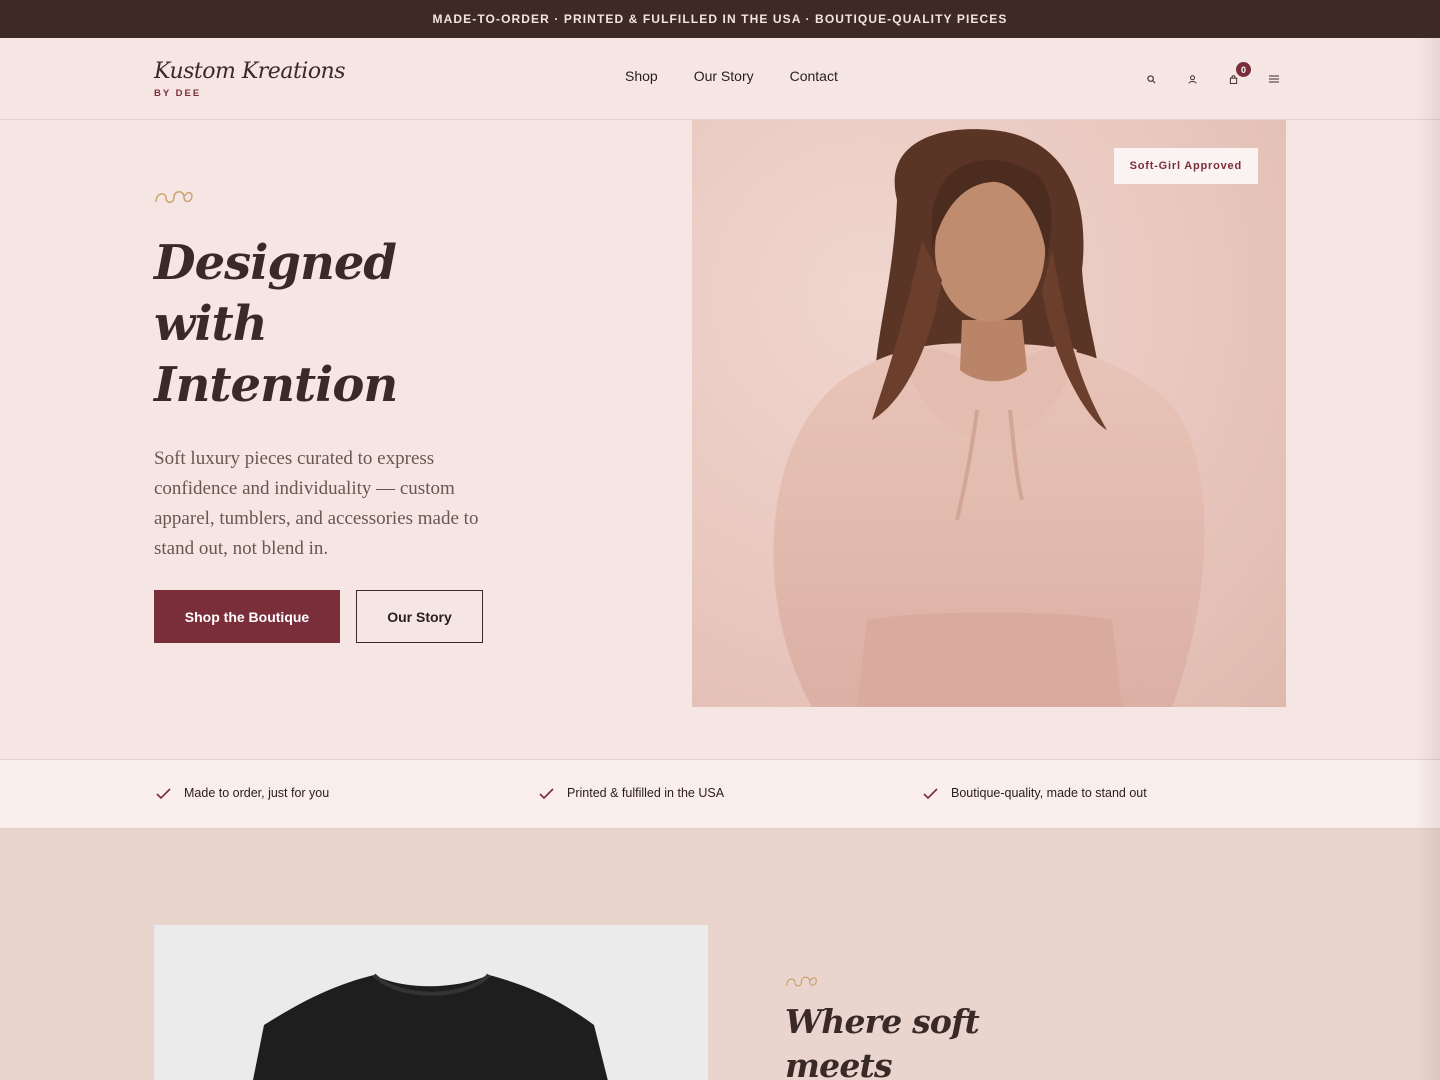  I want to click on nav-shop: Shop, so click(641, 76).